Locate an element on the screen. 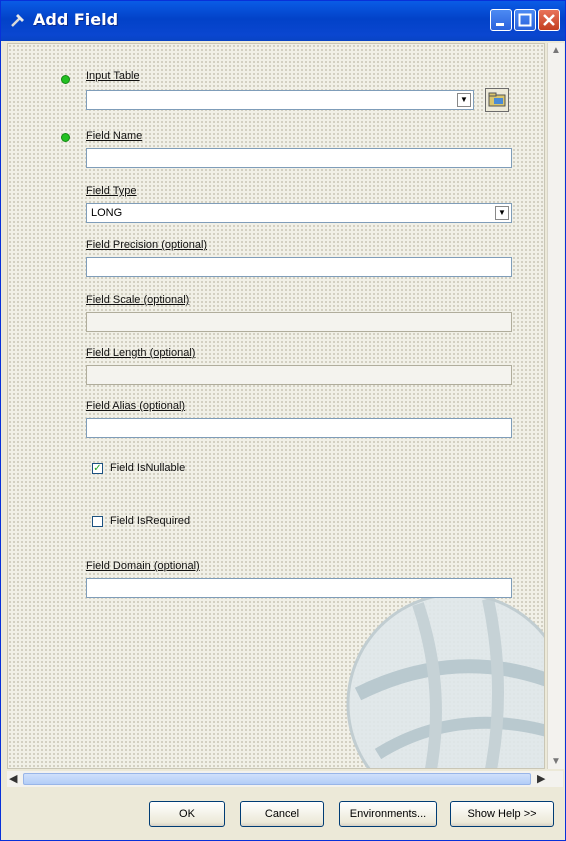 The width and height of the screenshot is (566, 841). folder-browse-icon is located at coordinates (497, 99).